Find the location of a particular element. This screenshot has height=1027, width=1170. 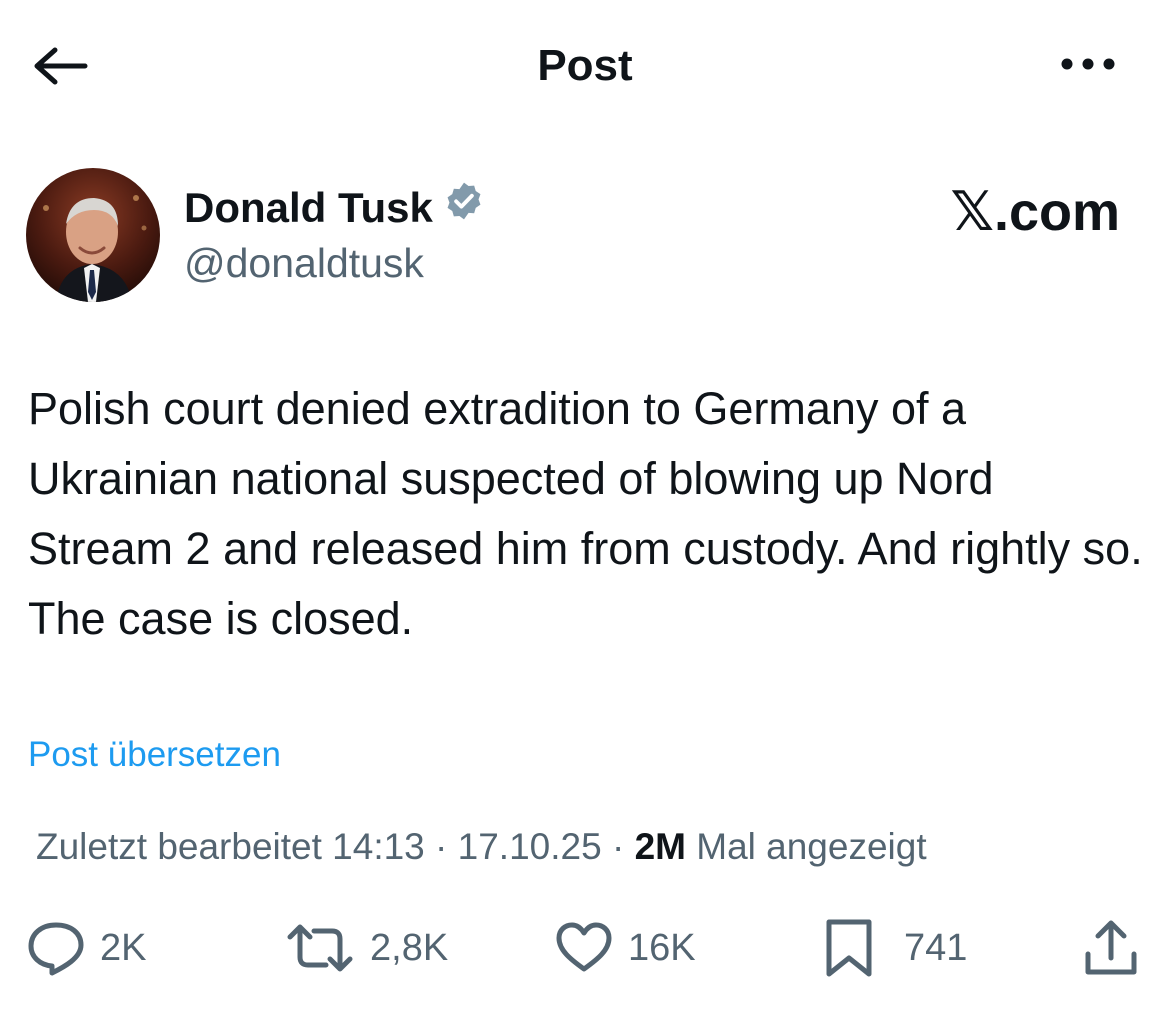

like-button: 16K is located at coordinates (625, 948).